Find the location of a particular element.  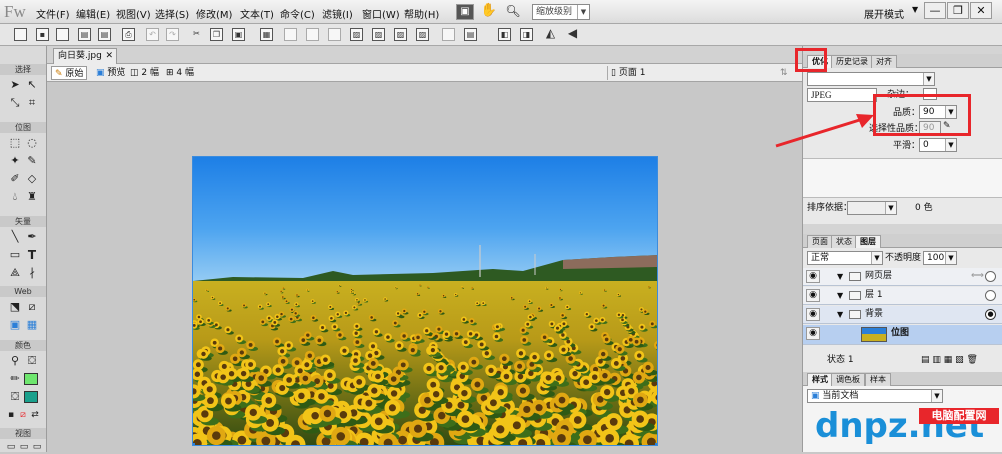

format-select: JPEG is located at coordinates (842, 95).